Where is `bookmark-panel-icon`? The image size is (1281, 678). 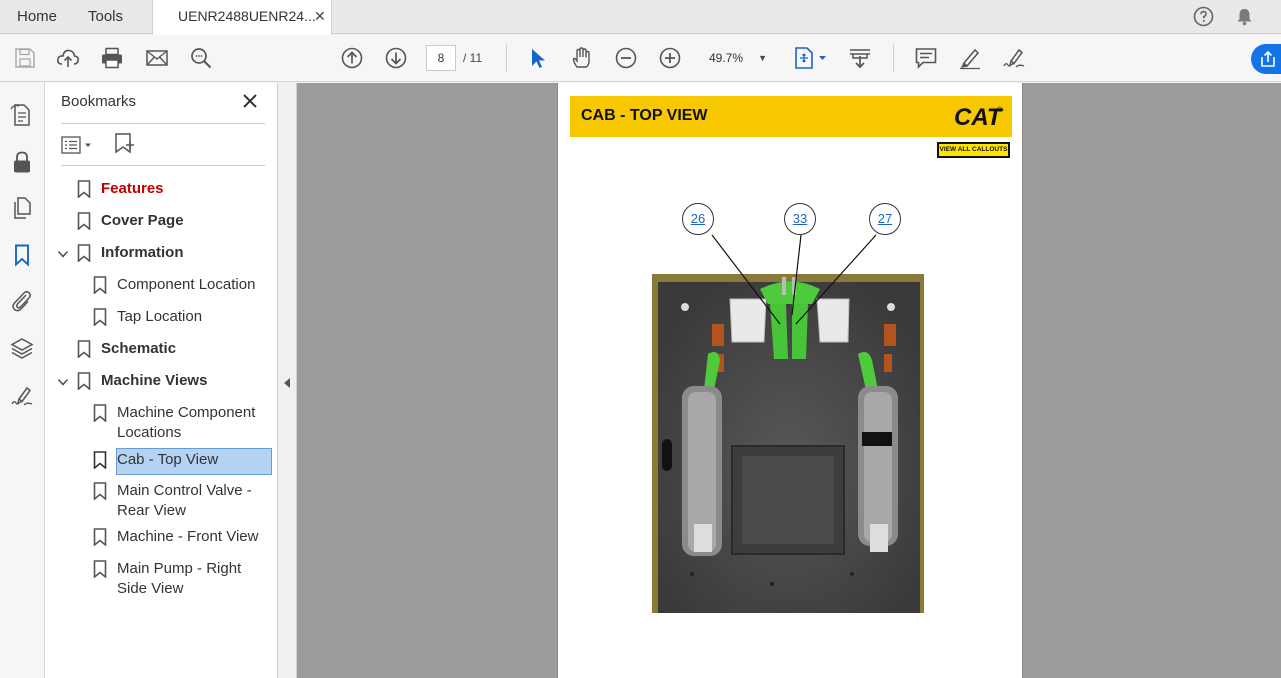
bookmark-panel-icon is located at coordinates (22, 255).